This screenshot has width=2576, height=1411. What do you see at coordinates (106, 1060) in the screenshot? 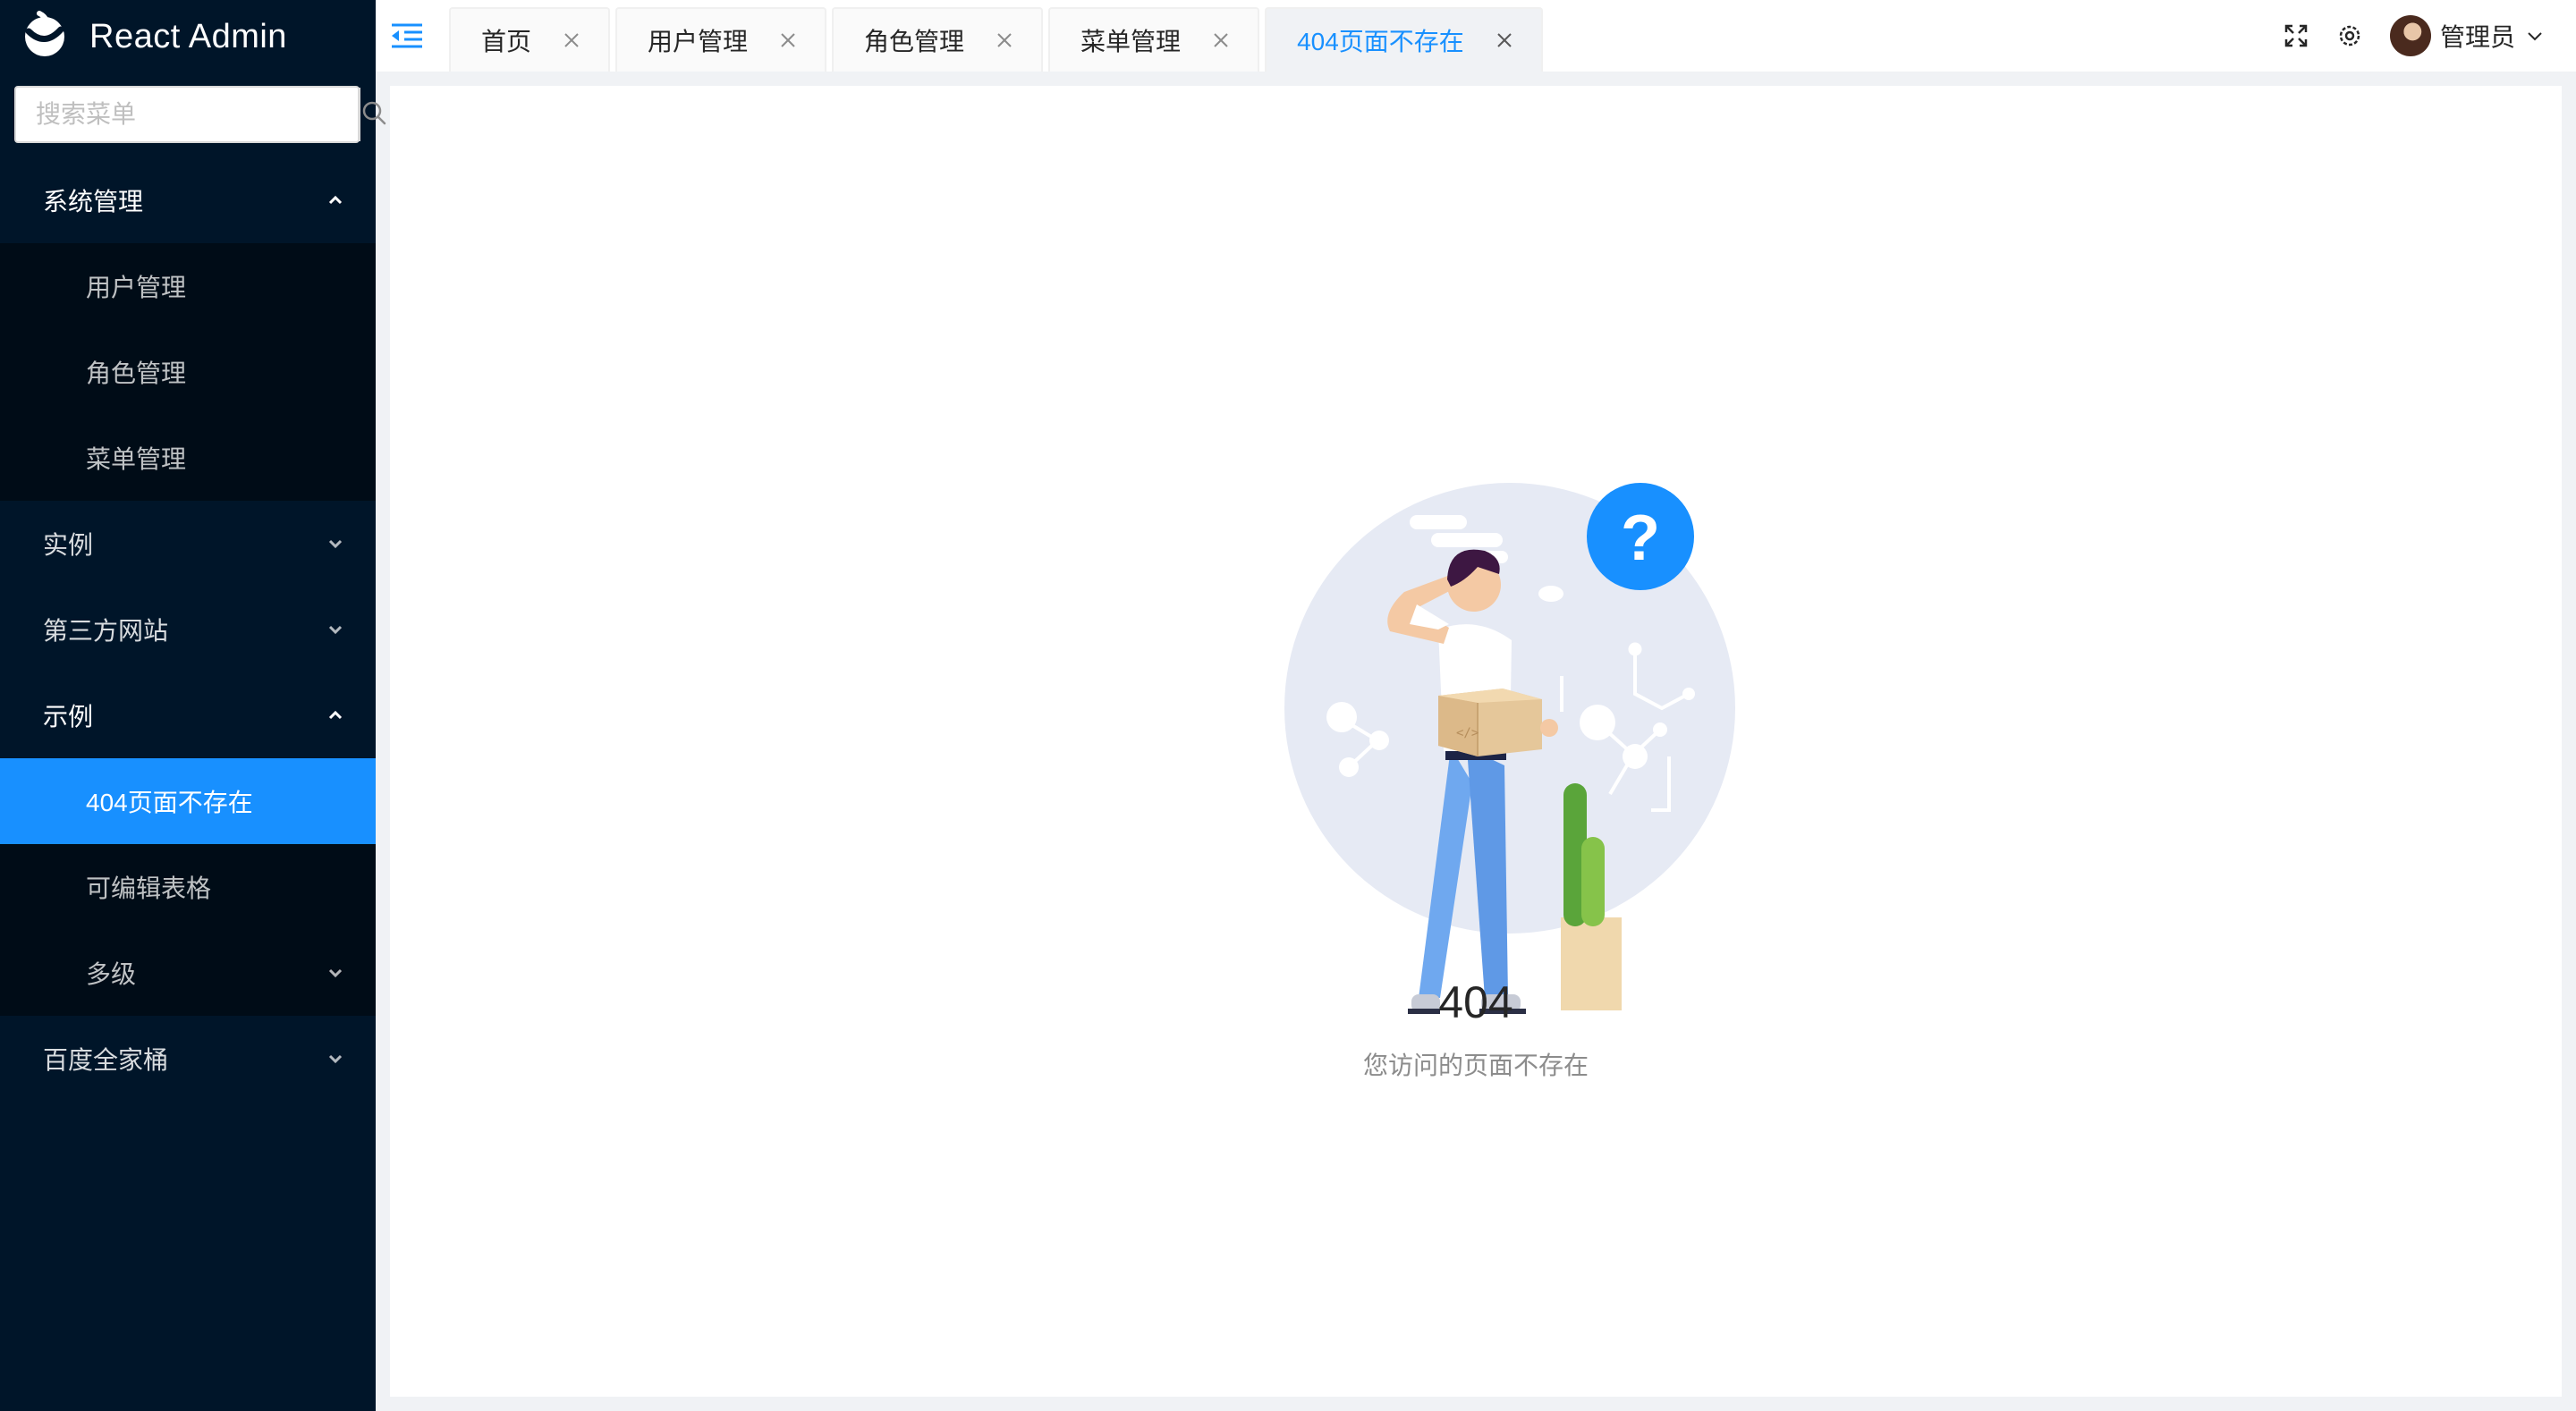
I see `menu-baidu-label: 百度全家桶` at bounding box center [106, 1060].